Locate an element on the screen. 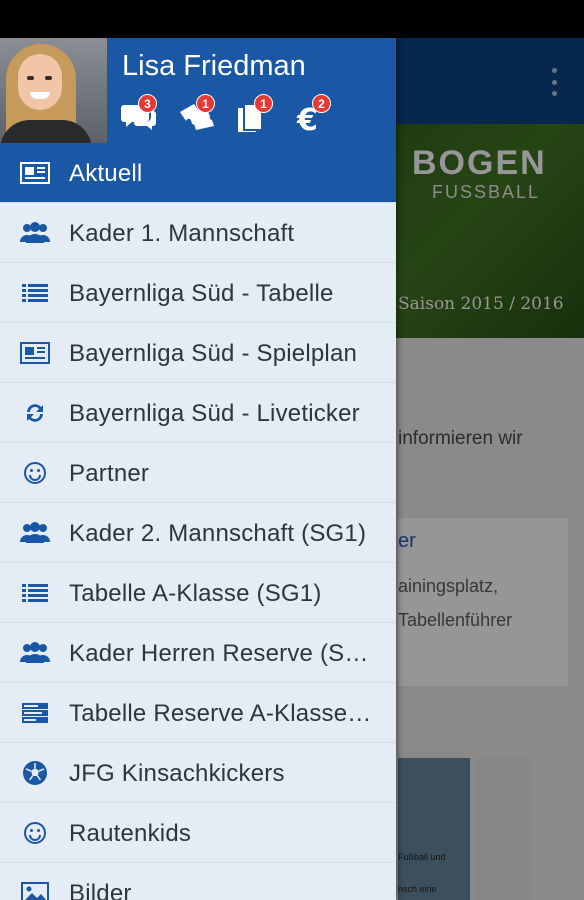  notification-badges: 3 1 1 € 2 is located at coordinates (238, 114).